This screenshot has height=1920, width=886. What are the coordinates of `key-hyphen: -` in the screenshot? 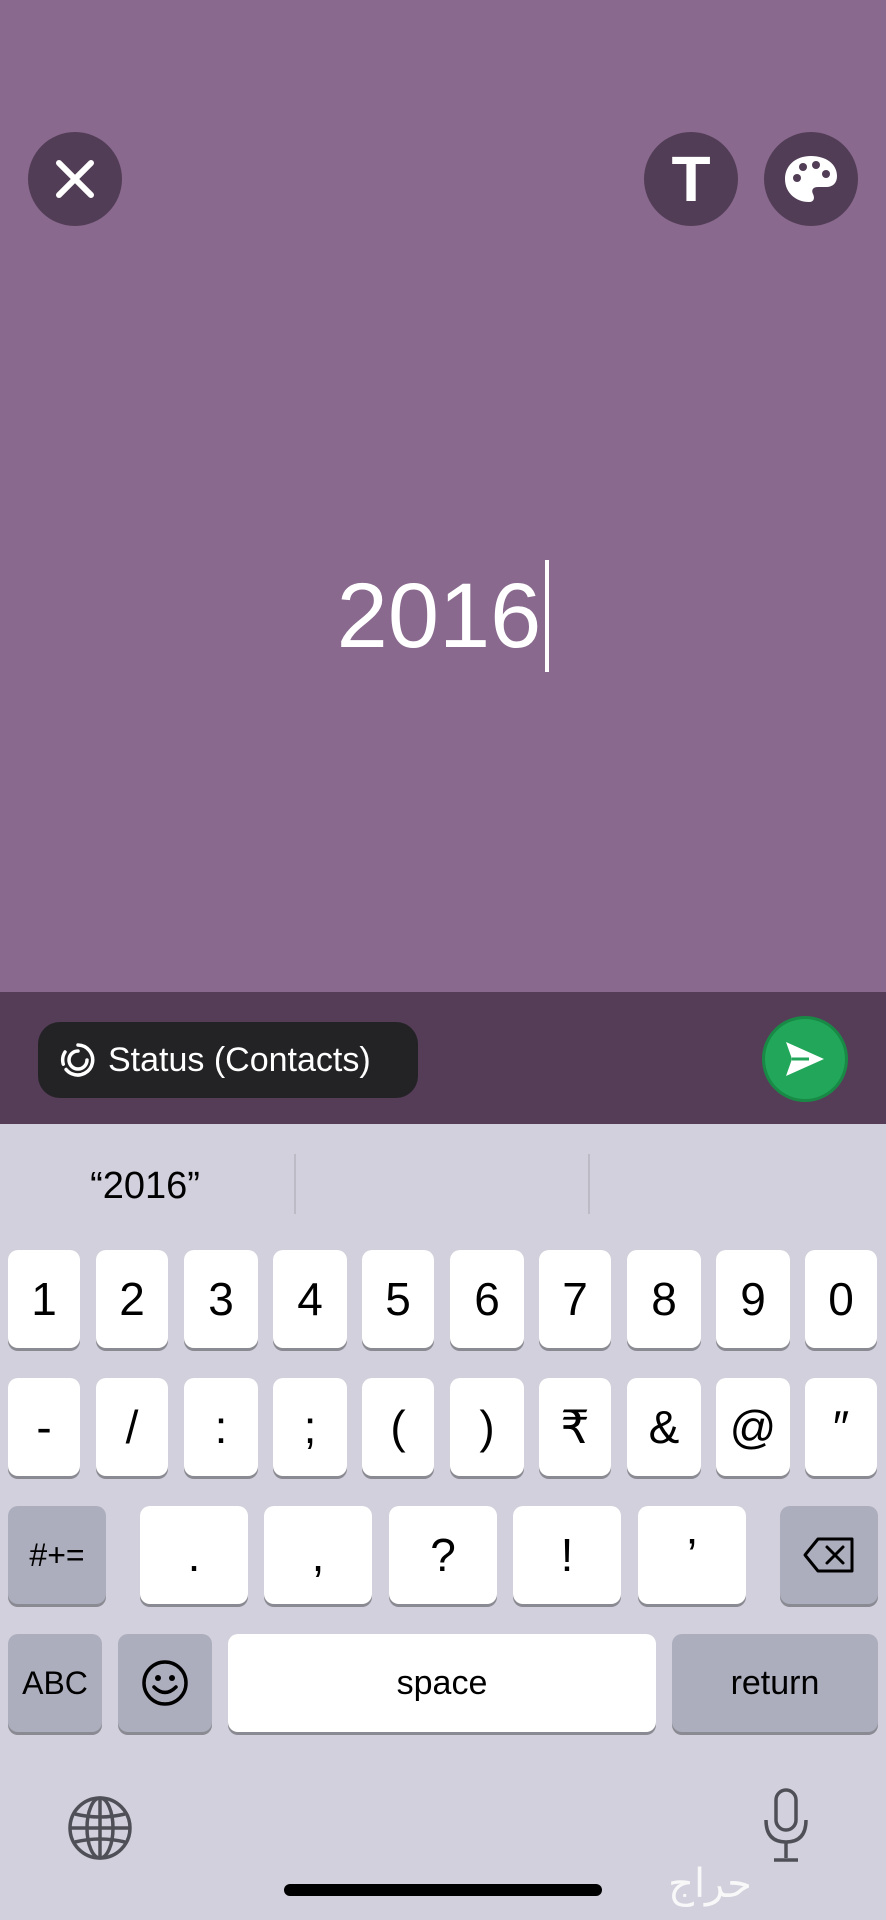 It's located at (44, 1427).